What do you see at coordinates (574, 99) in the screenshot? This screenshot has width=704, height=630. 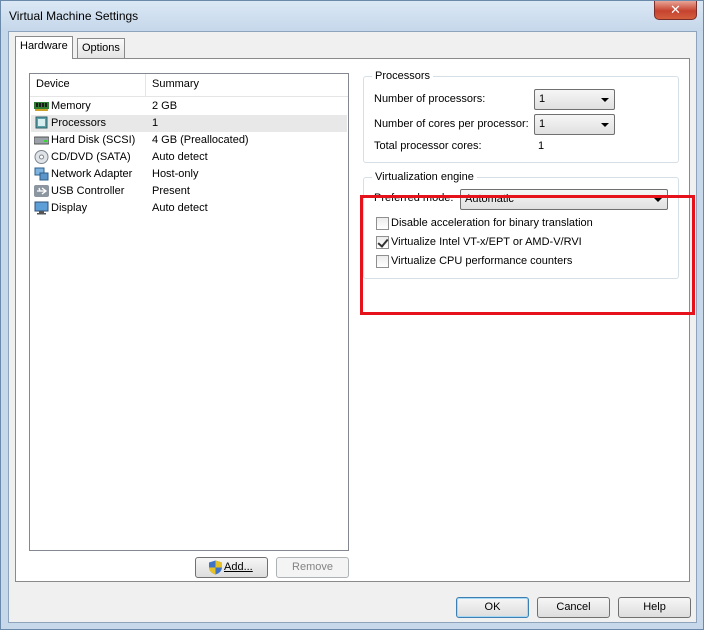 I see `num-processors-select: 1` at bounding box center [574, 99].